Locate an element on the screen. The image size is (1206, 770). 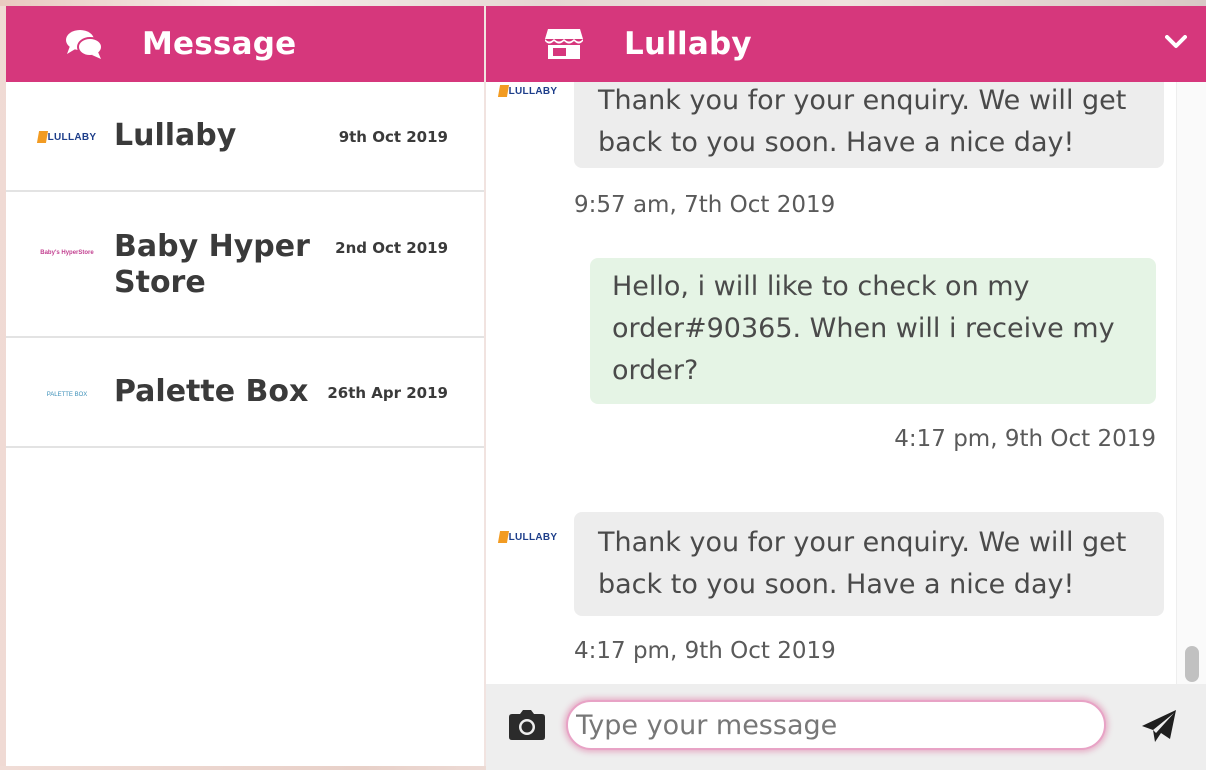
conversation-item-lullaby: LULLABY Lullaby 9th Oct 2019 is located at coordinates (245, 137).